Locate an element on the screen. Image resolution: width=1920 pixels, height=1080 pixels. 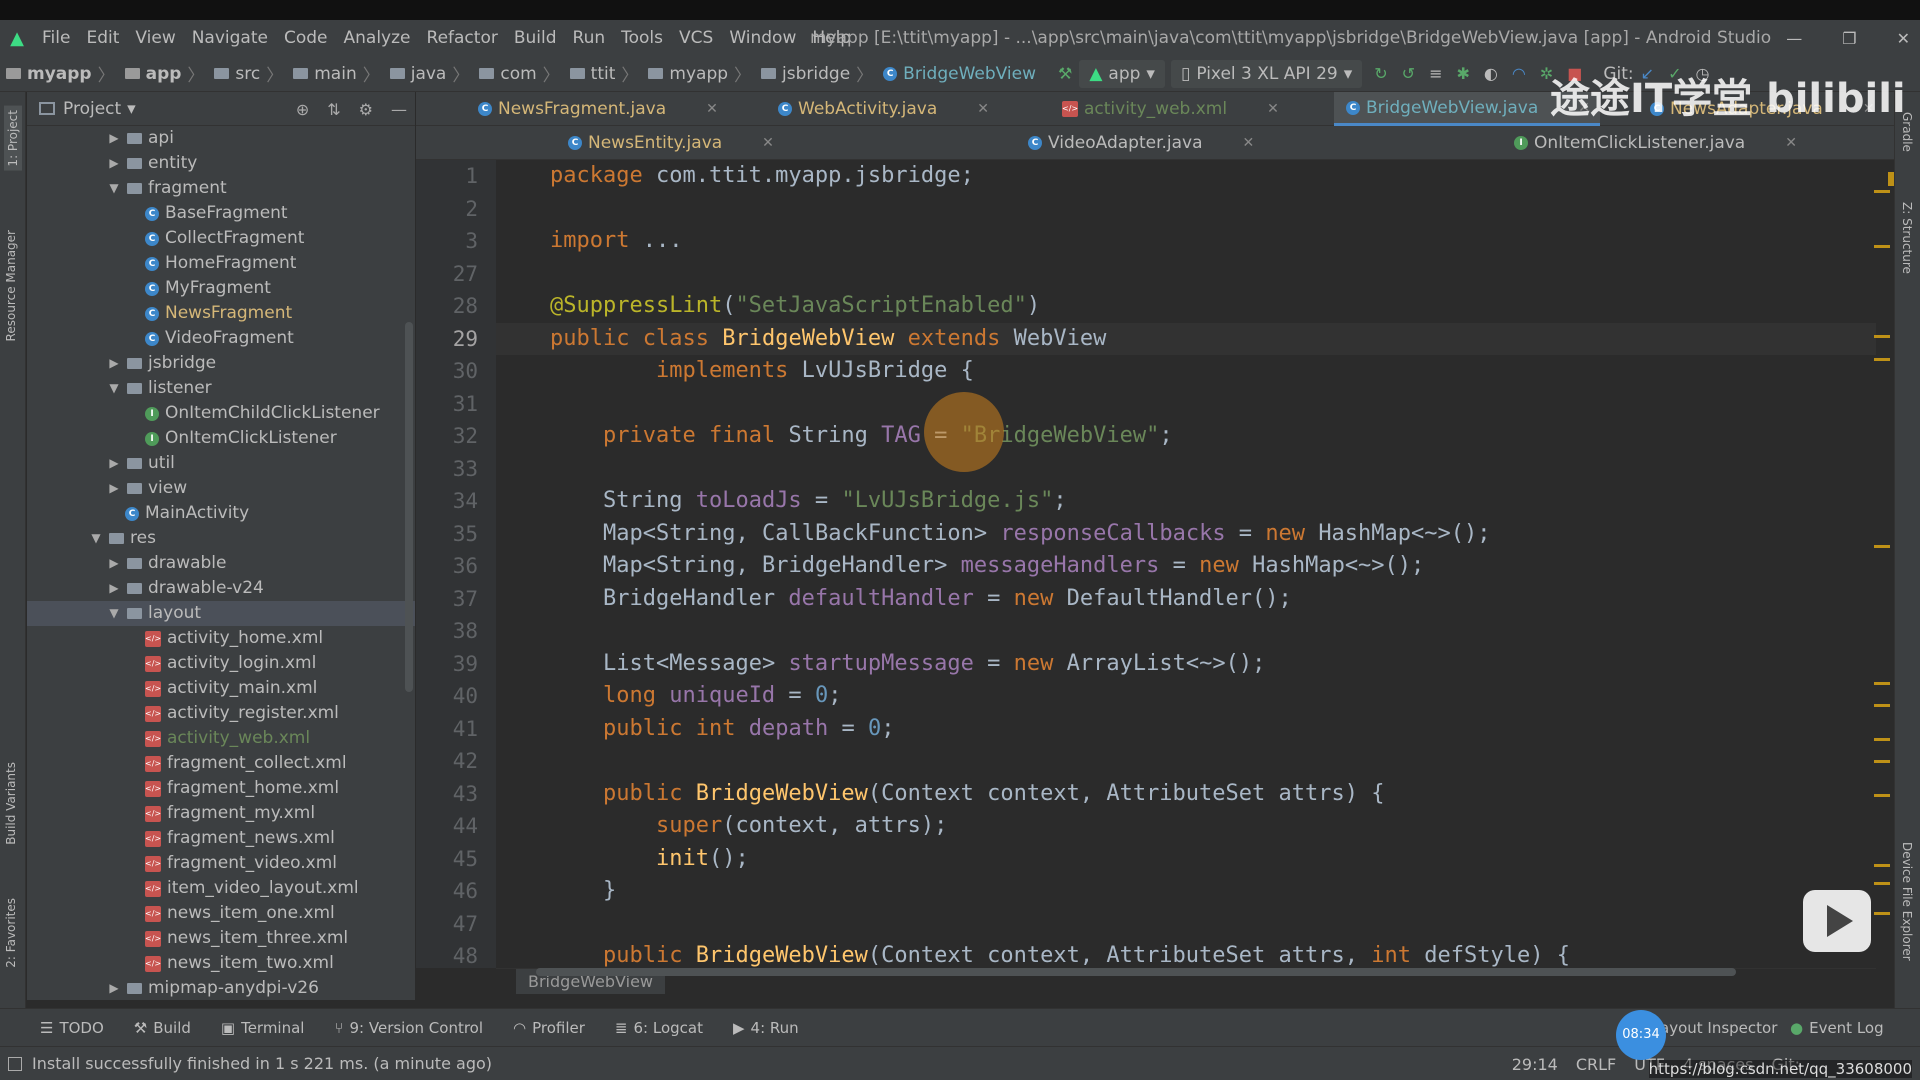
breadcrumb-item: C BridgeWebView is located at coordinates (959, 74).